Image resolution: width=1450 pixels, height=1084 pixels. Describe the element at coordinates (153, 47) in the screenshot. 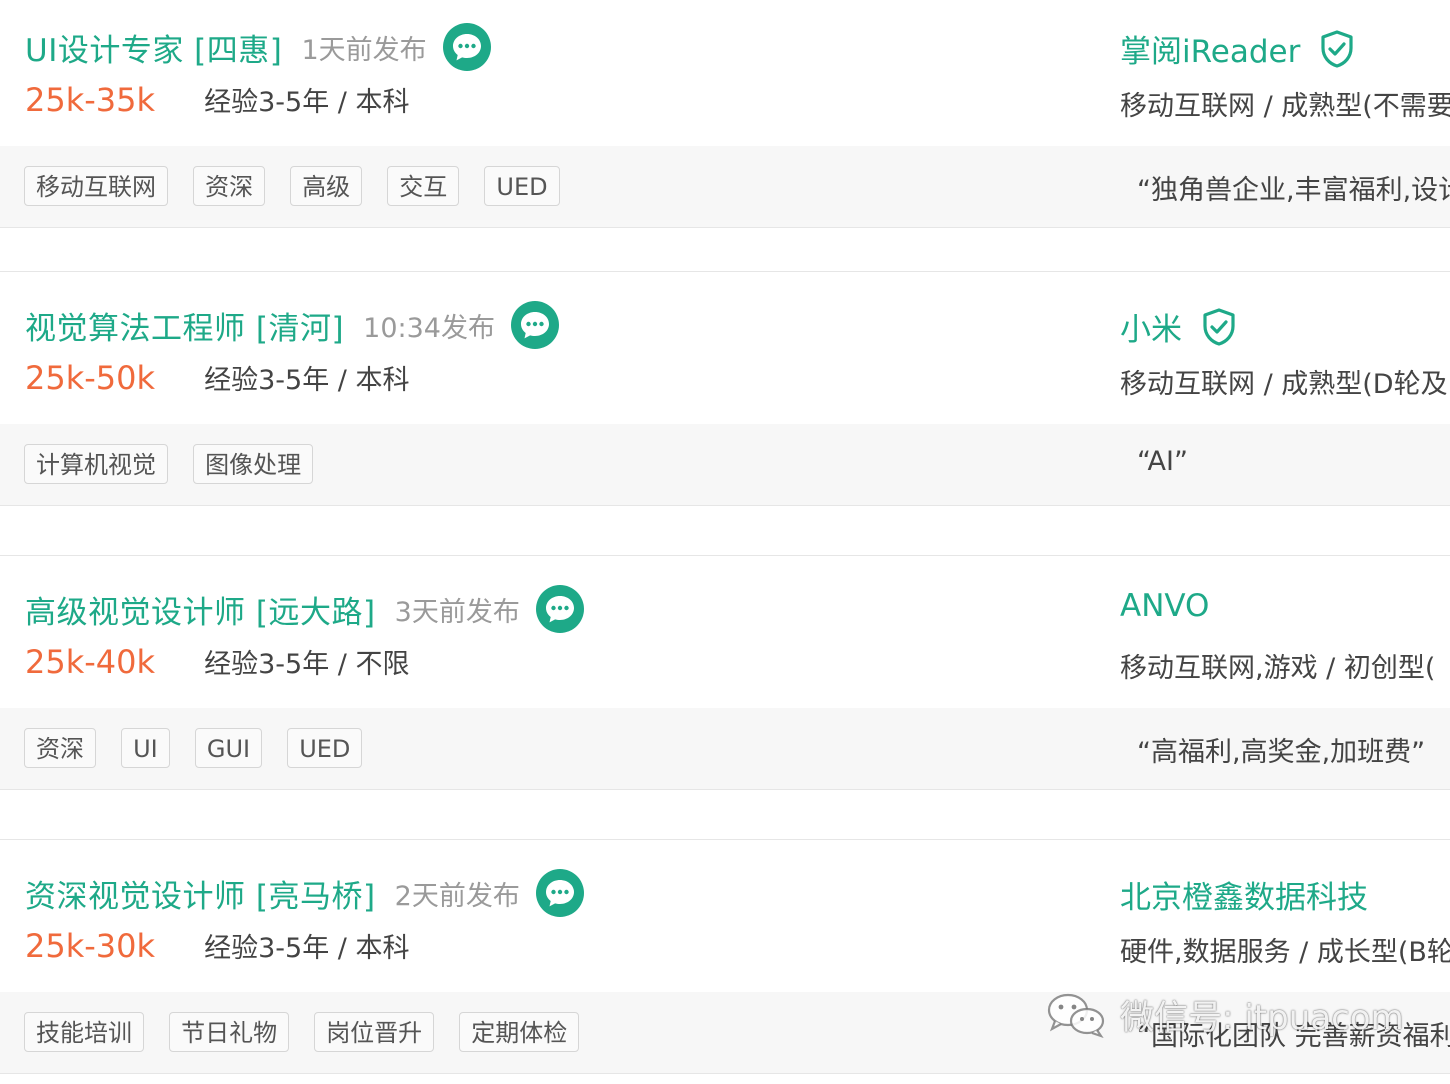

I see `job-title: UI设计专家 [四惠]` at that location.